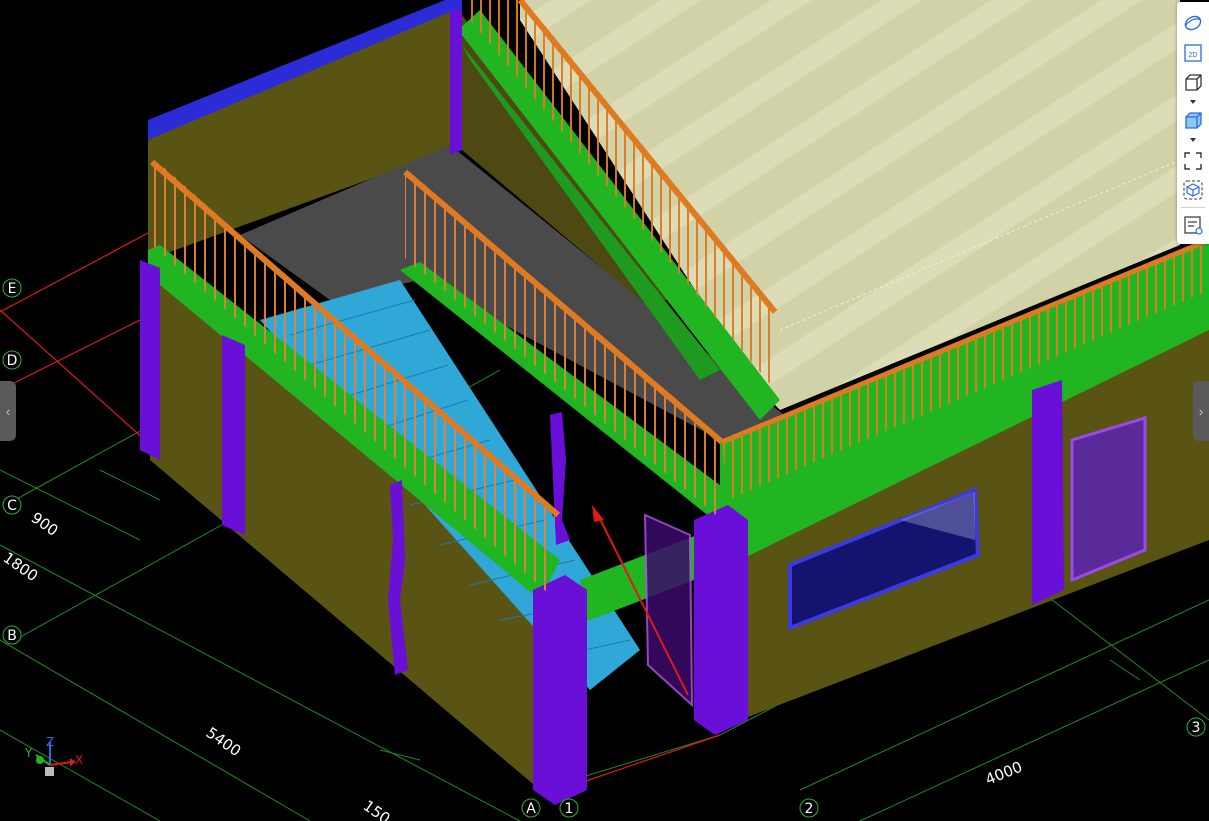 This screenshot has height=821, width=1209. Describe the element at coordinates (456, 82) in the screenshot. I see `column-back` at that location.